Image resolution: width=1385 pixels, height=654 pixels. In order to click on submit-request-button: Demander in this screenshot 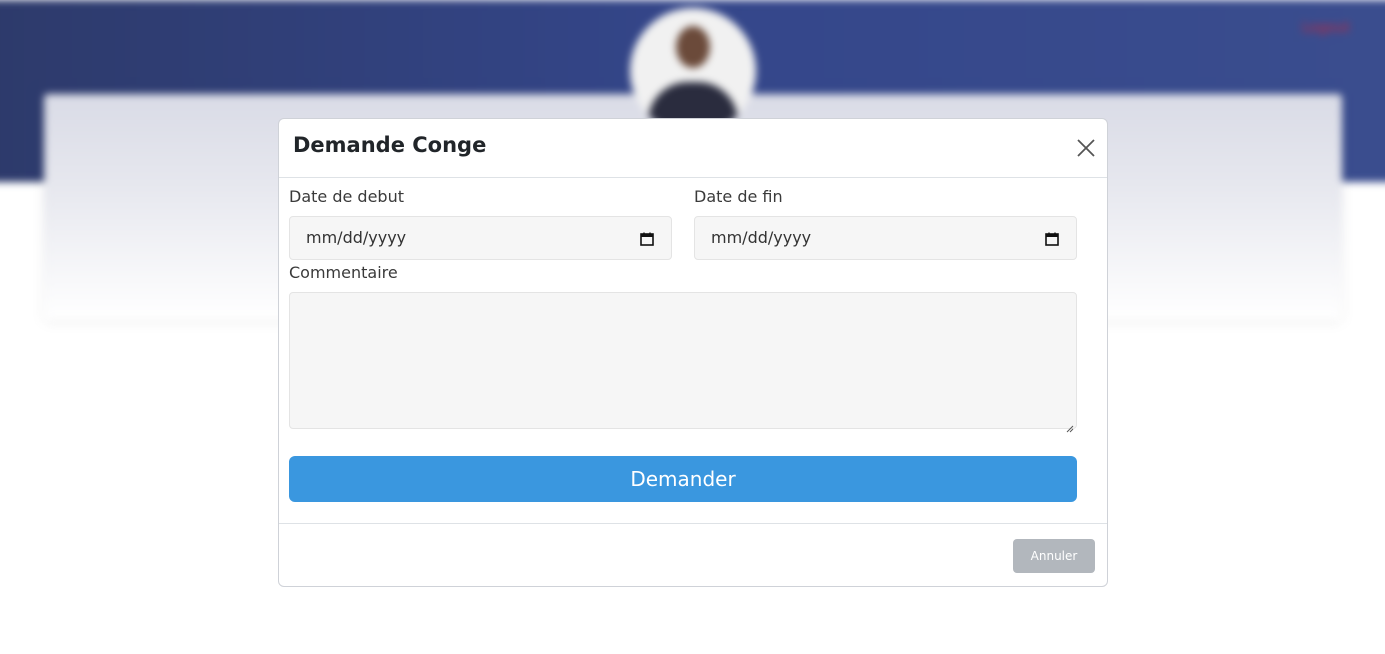, I will do `click(683, 479)`.